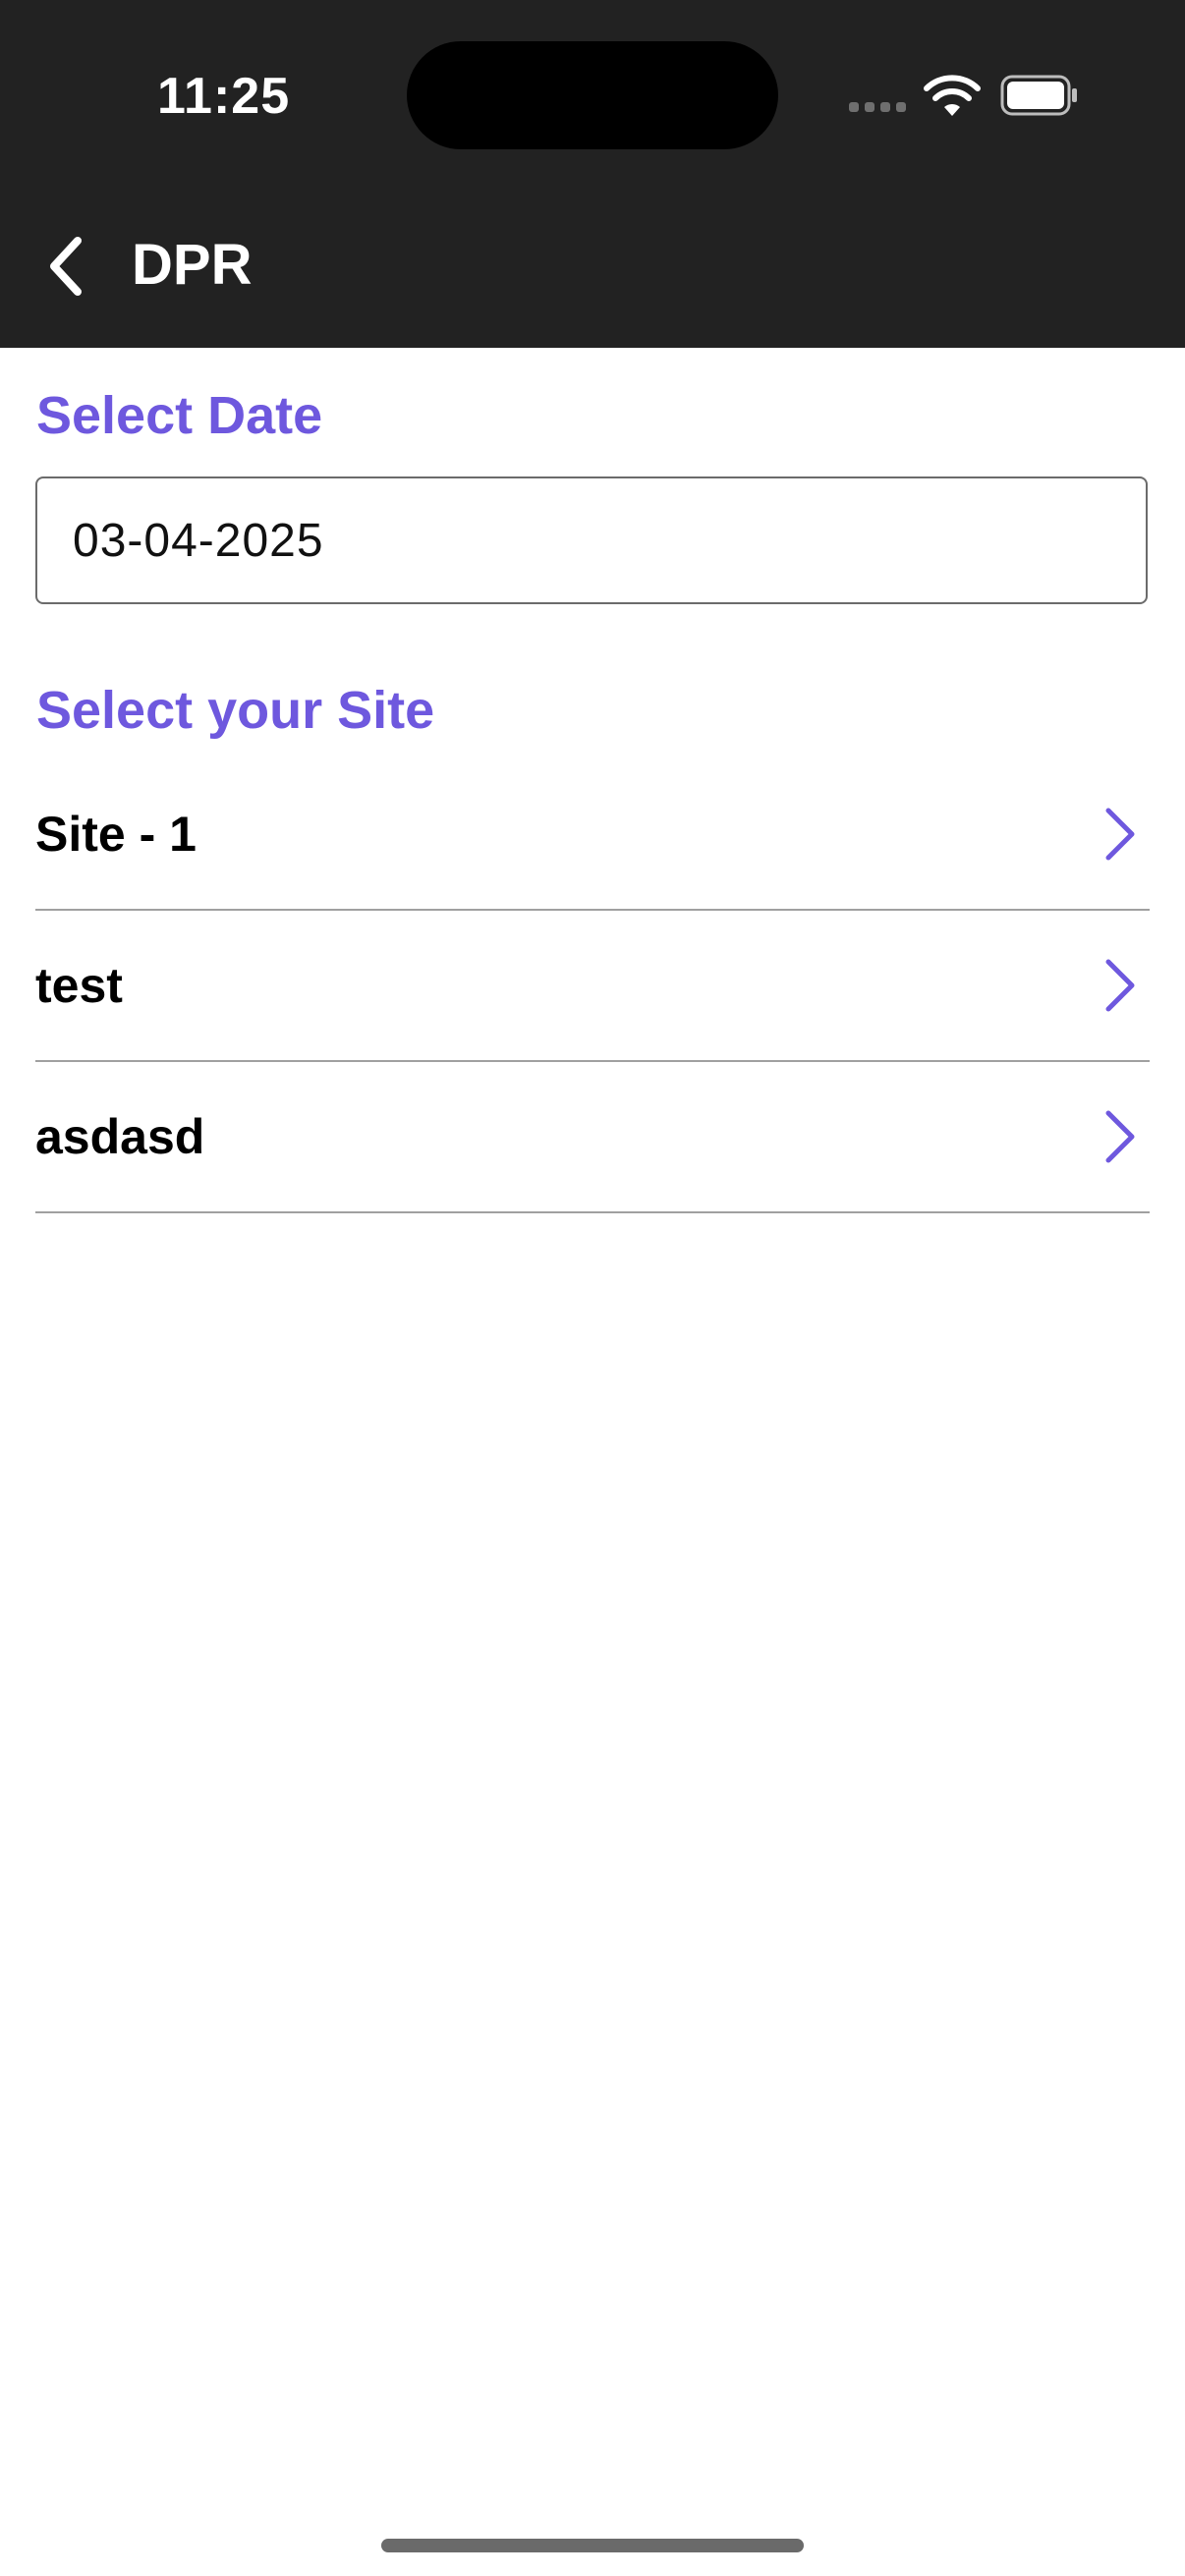 The image size is (1185, 2576). Describe the element at coordinates (1038, 95) in the screenshot. I see `battery-icon` at that location.